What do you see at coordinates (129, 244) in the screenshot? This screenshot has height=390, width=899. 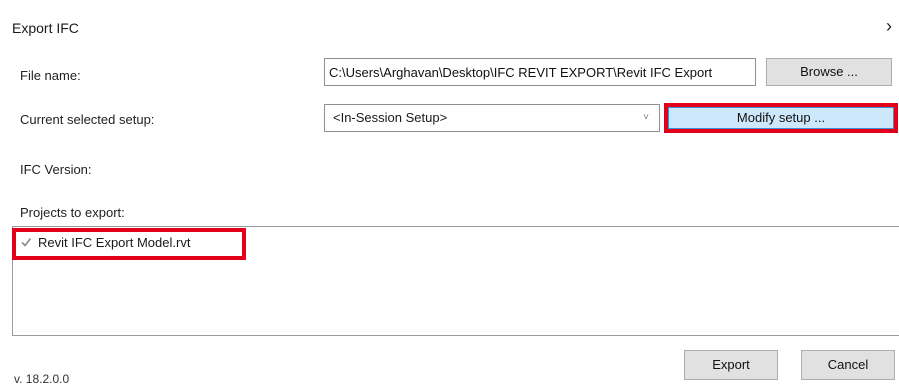 I see `highlight-box-project` at bounding box center [129, 244].